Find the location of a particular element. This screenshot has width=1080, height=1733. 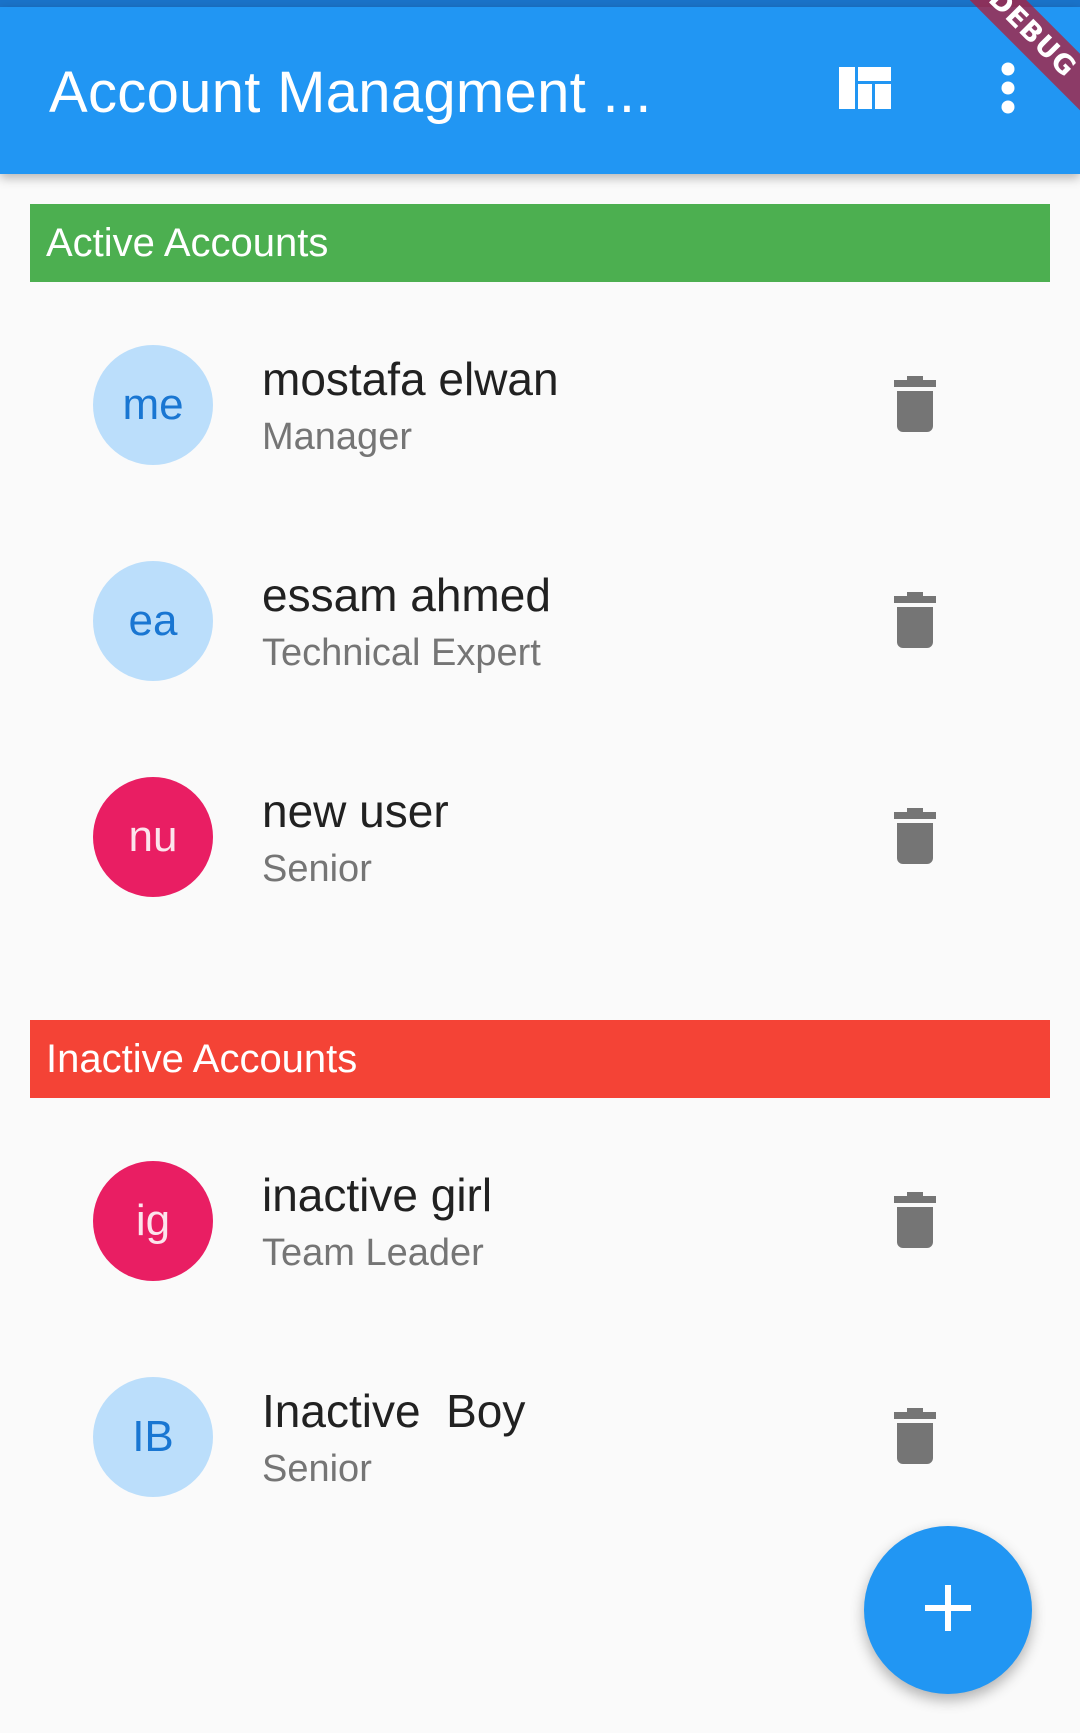

account-role: Manager is located at coordinates (337, 437).